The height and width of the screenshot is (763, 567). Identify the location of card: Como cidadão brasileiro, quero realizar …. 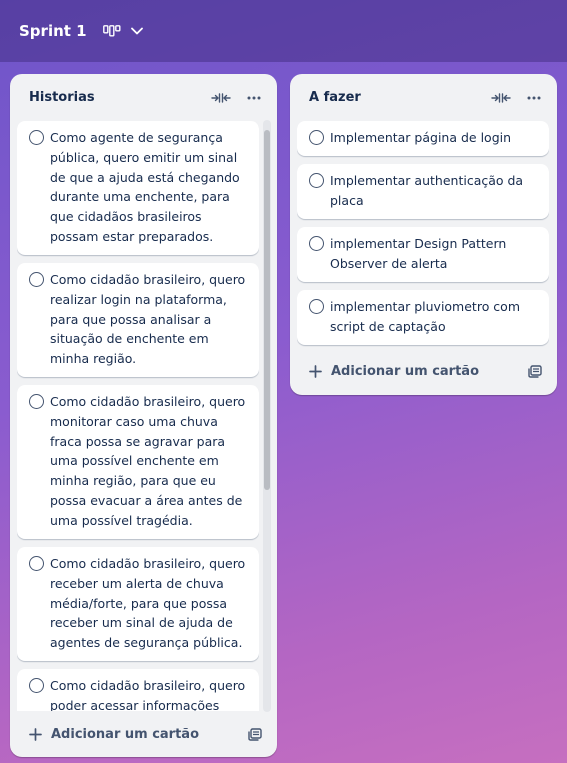
(138, 320).